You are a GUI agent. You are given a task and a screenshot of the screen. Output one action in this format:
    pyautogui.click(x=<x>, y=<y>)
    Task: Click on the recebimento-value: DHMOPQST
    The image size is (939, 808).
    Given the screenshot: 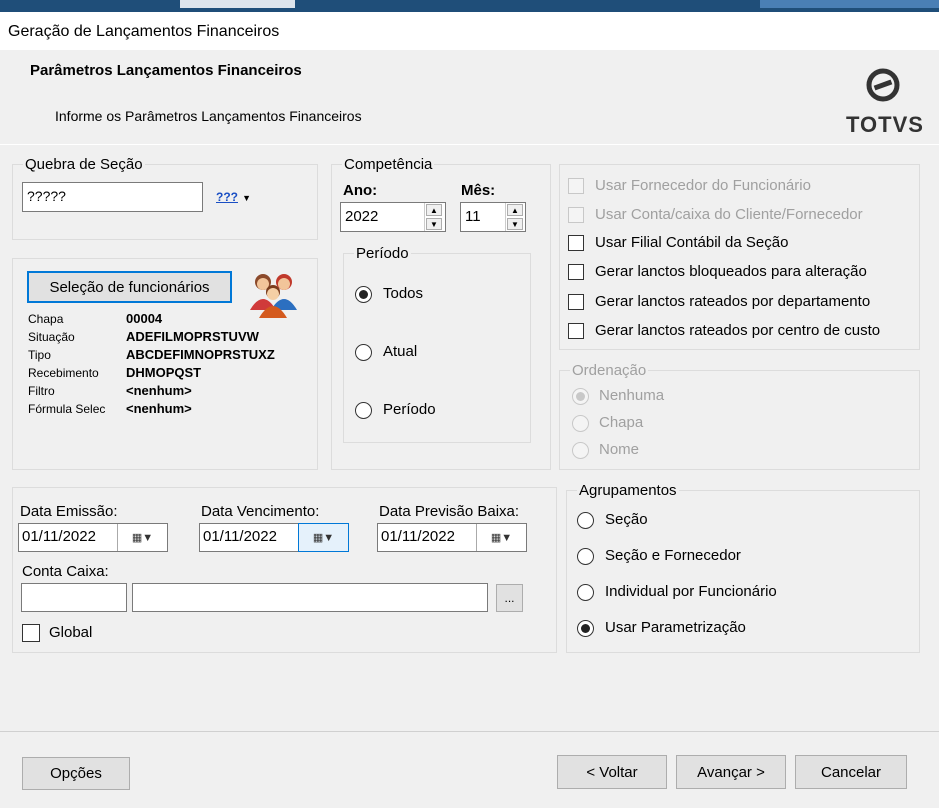 What is the action you would take?
    pyautogui.click(x=164, y=372)
    